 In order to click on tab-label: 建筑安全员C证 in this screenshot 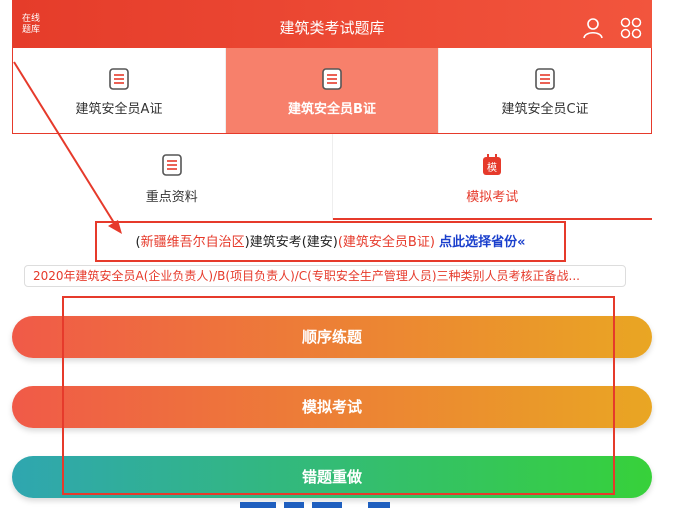, I will do `click(545, 109)`.